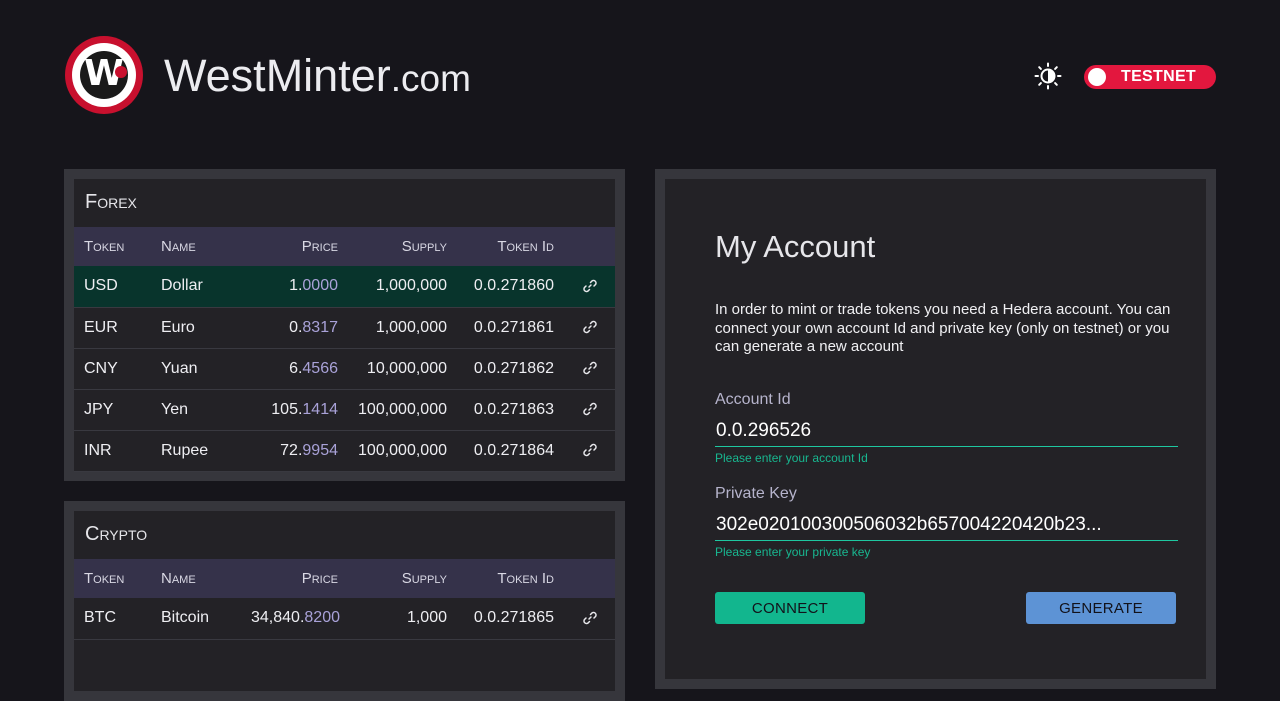 The width and height of the screenshot is (1280, 701). I want to click on cell-price: 1.0000, so click(294, 286).